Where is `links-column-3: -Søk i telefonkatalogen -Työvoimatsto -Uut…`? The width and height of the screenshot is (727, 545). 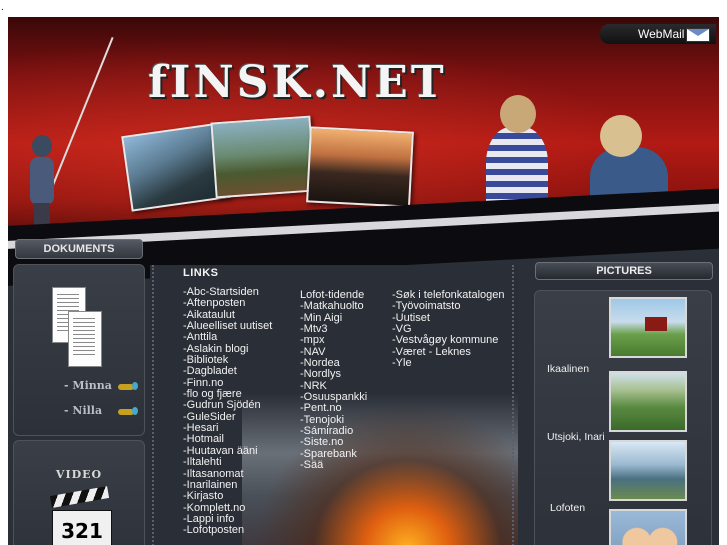
links-column-3: -Søk i telefonkatalogen -Työvoimatsto -Uut… is located at coordinates (448, 329).